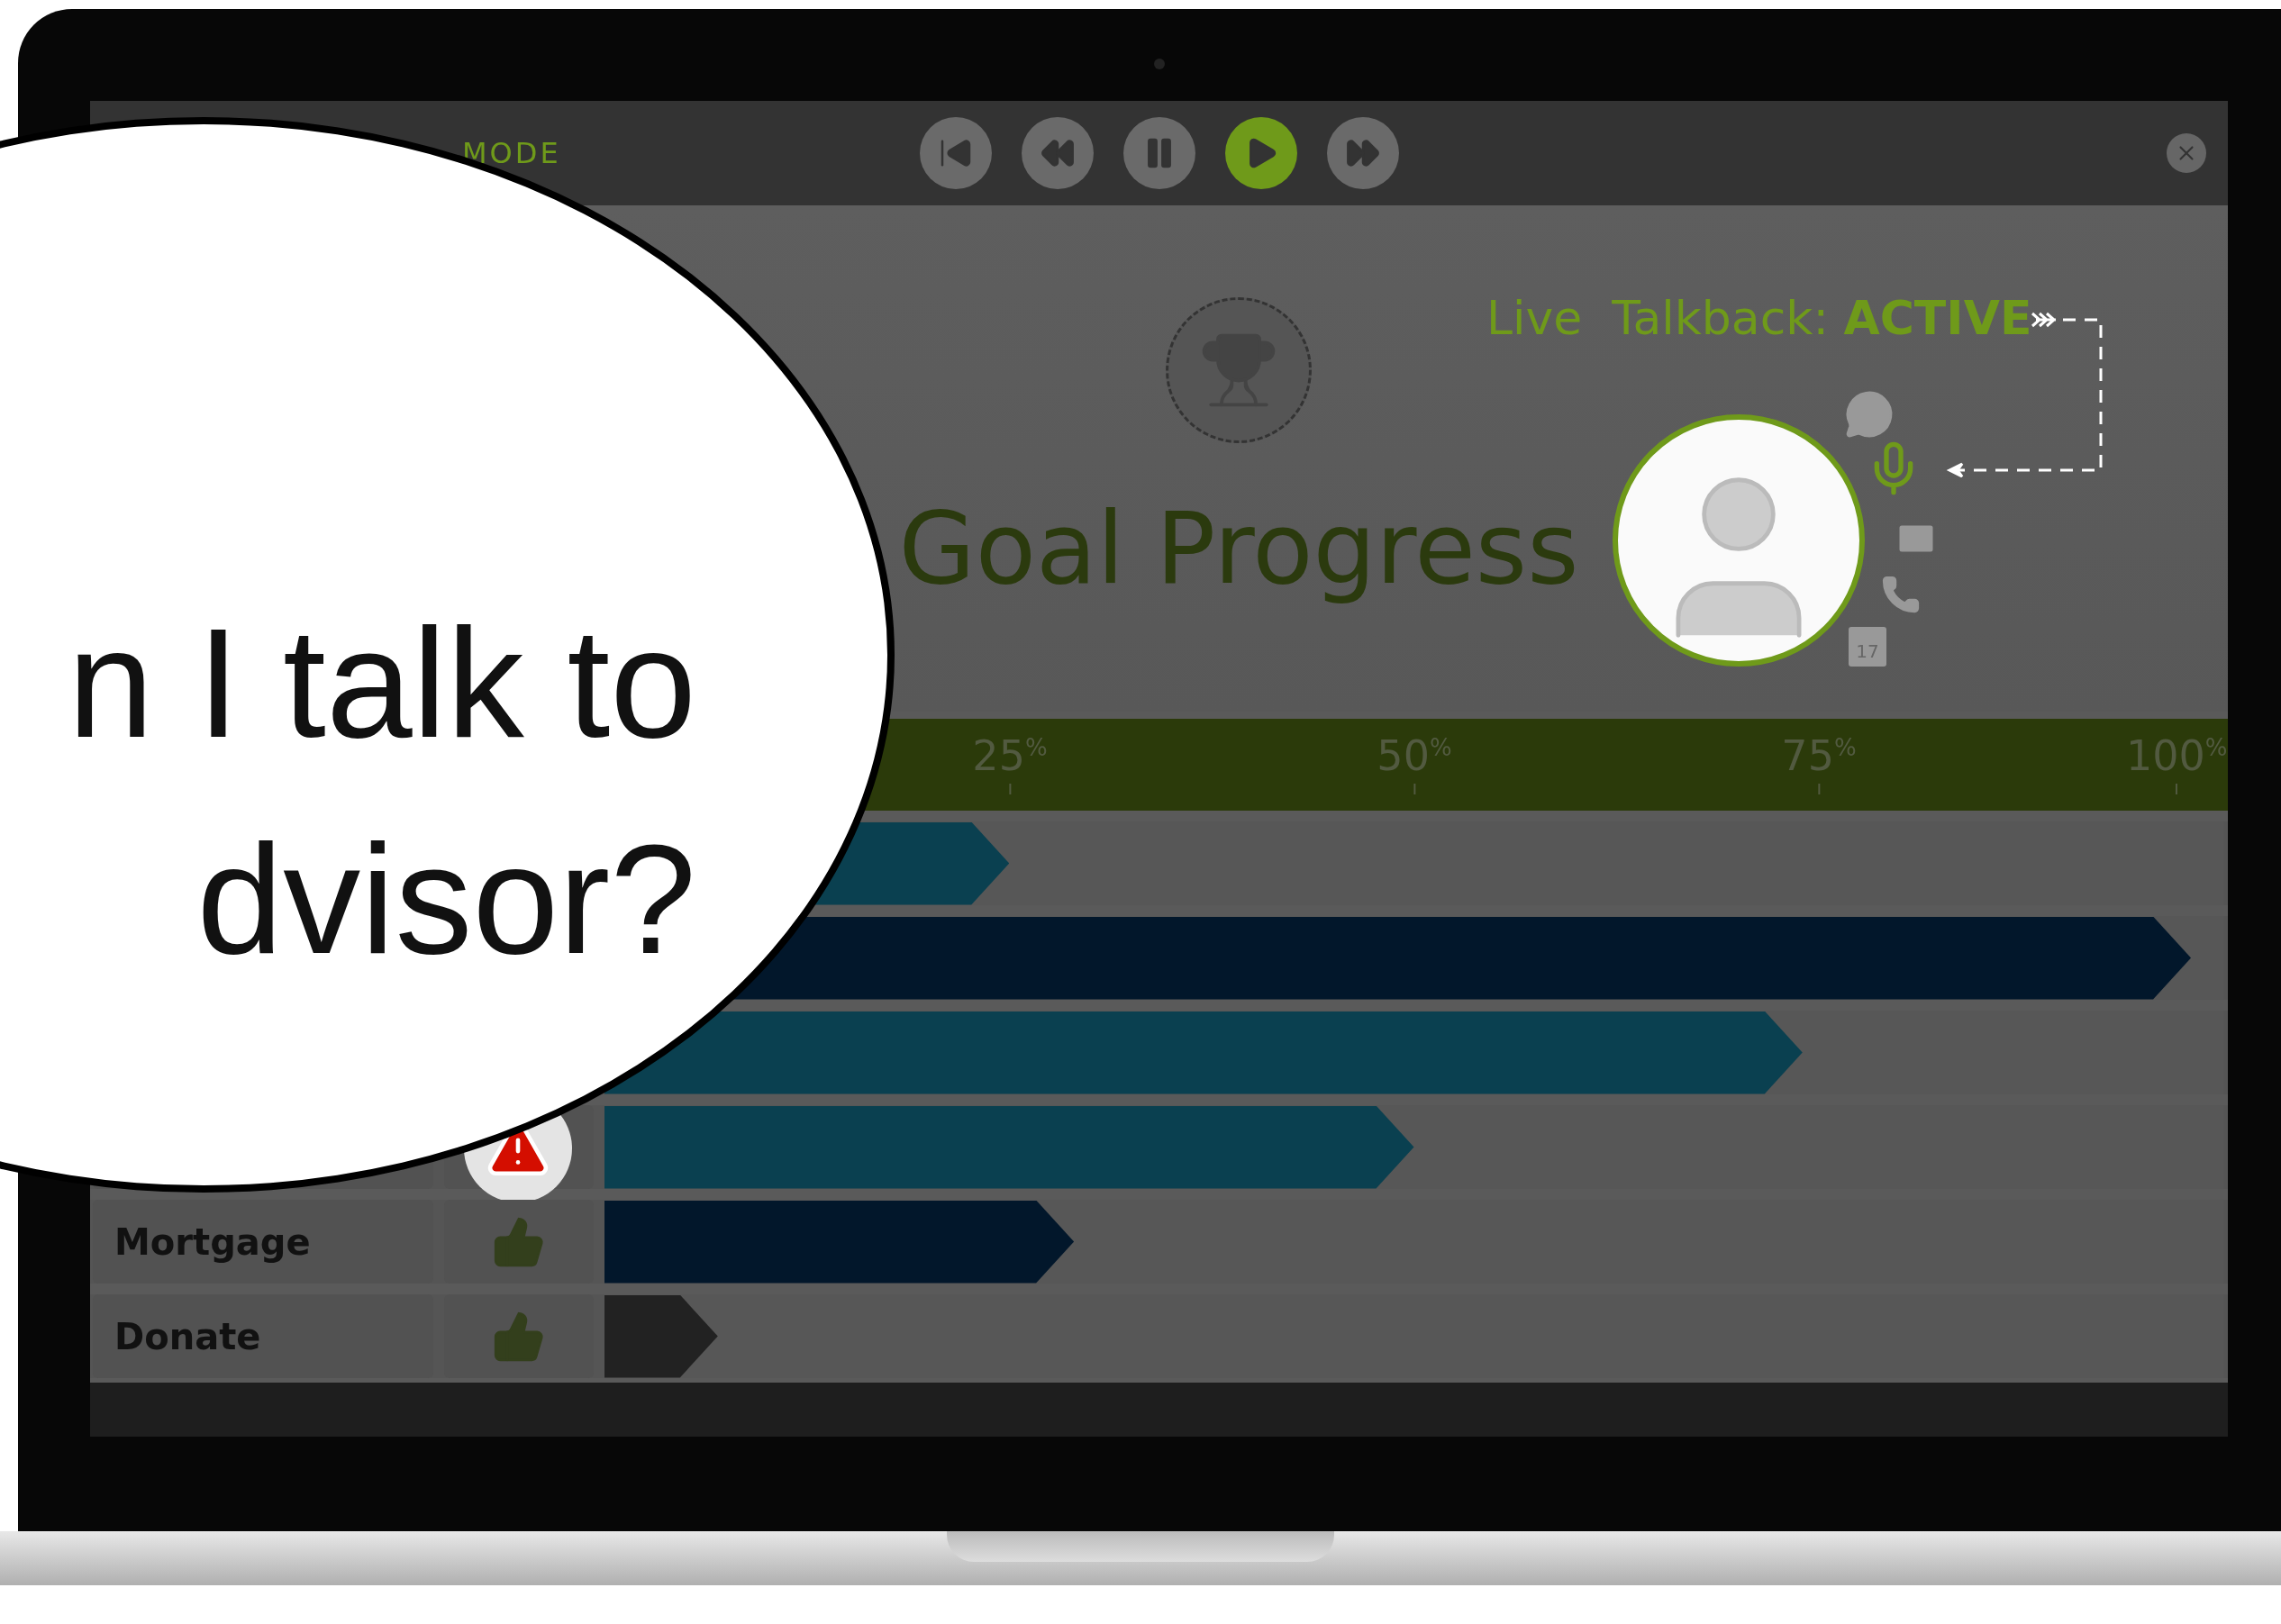  I want to click on close-button, so click(2186, 153).